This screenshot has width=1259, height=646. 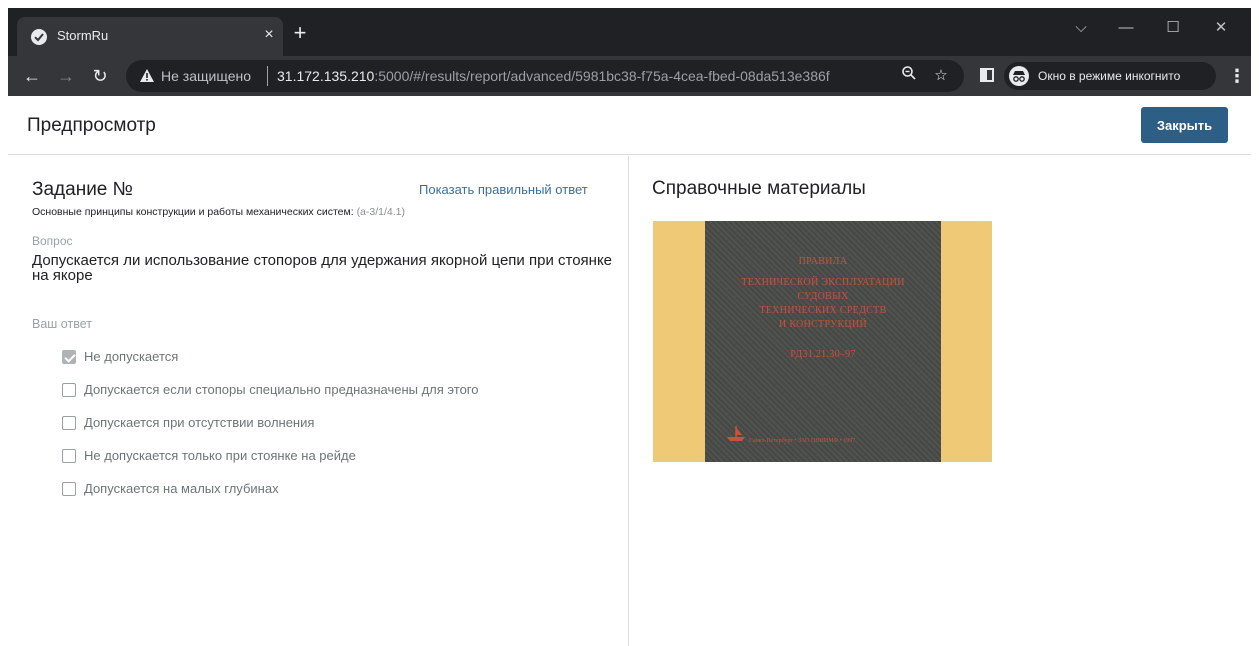 What do you see at coordinates (1173, 28) in the screenshot?
I see `maximize-button: ☐` at bounding box center [1173, 28].